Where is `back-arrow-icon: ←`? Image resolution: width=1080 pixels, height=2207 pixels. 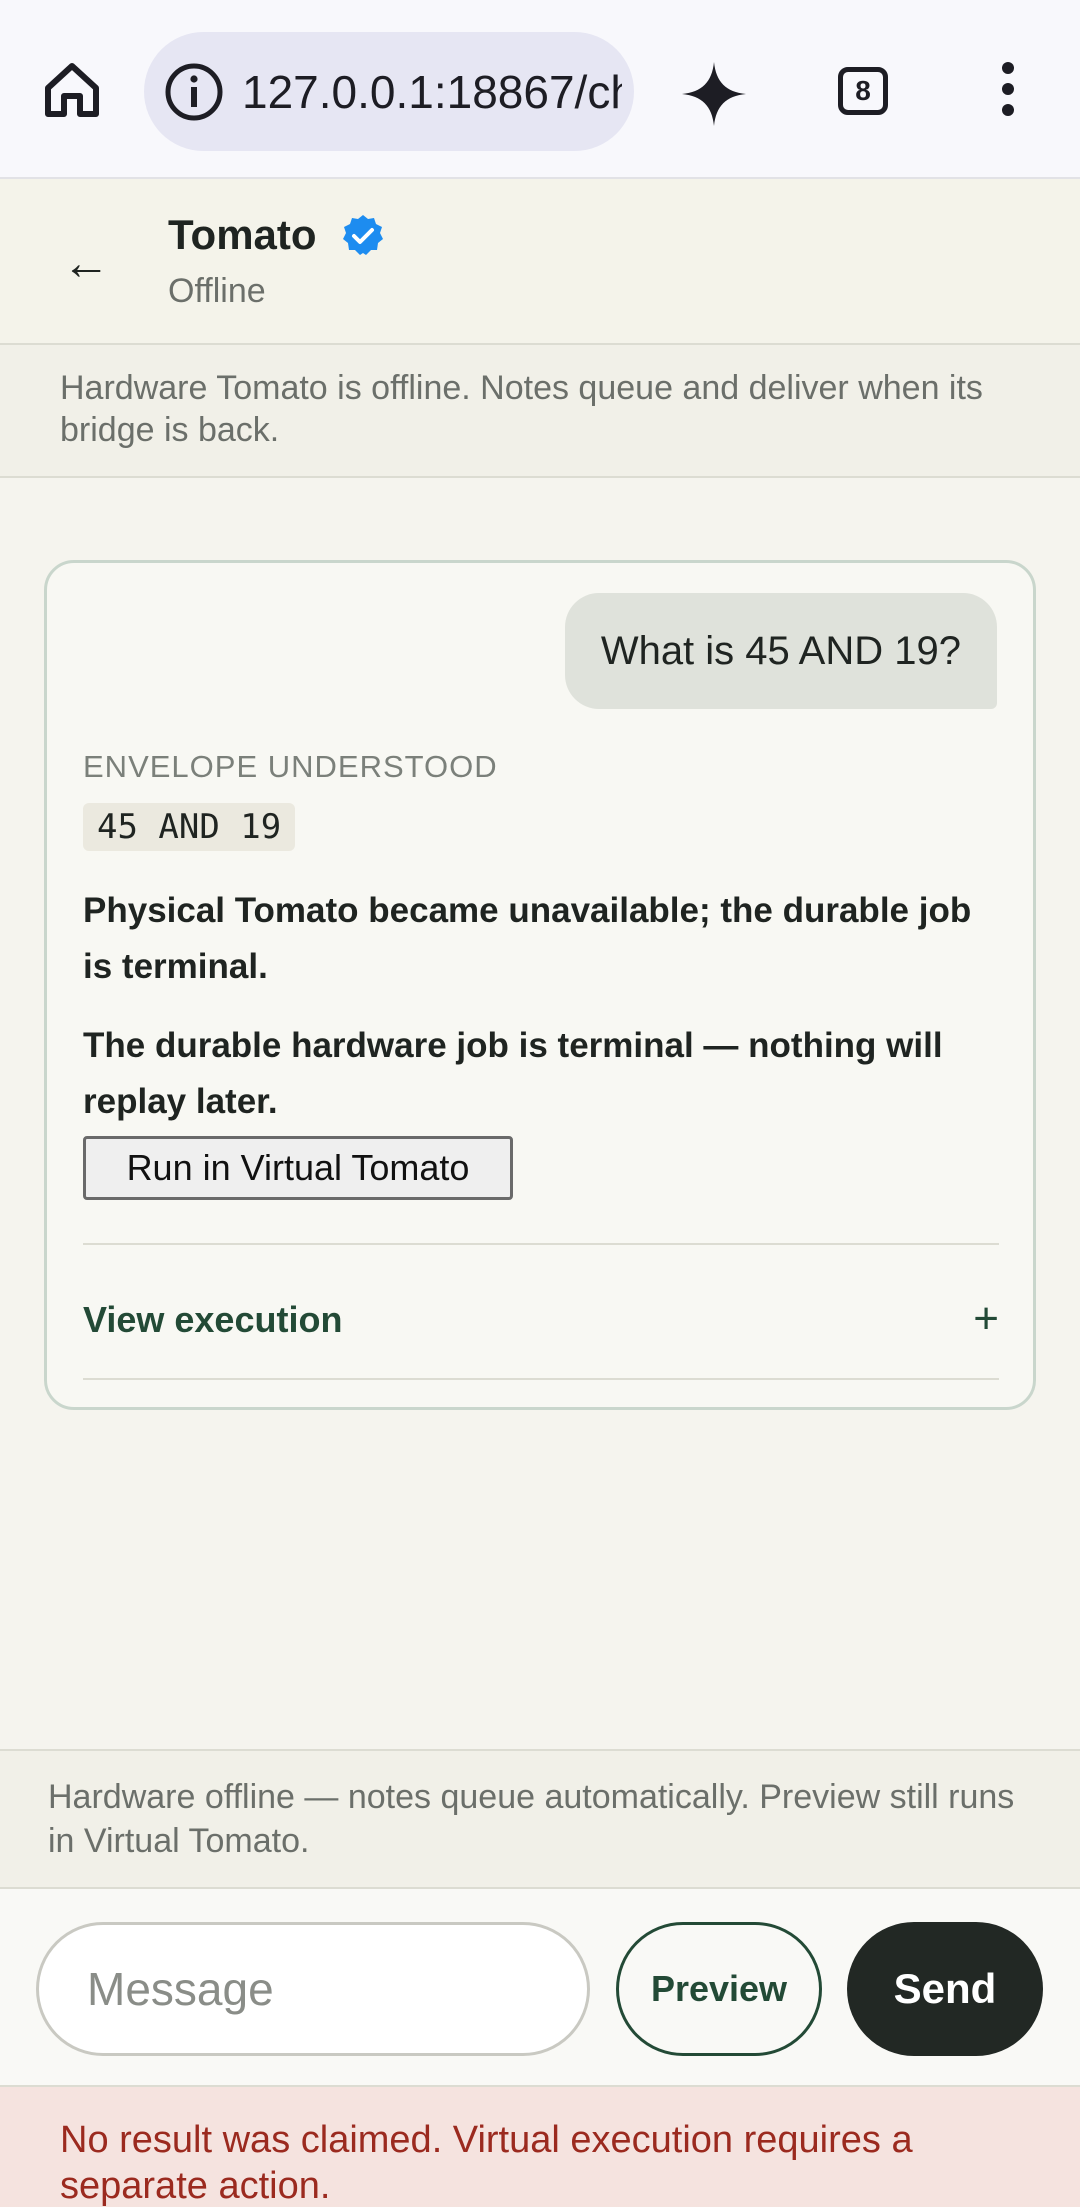
back-arrow-icon: ← is located at coordinates (86, 264).